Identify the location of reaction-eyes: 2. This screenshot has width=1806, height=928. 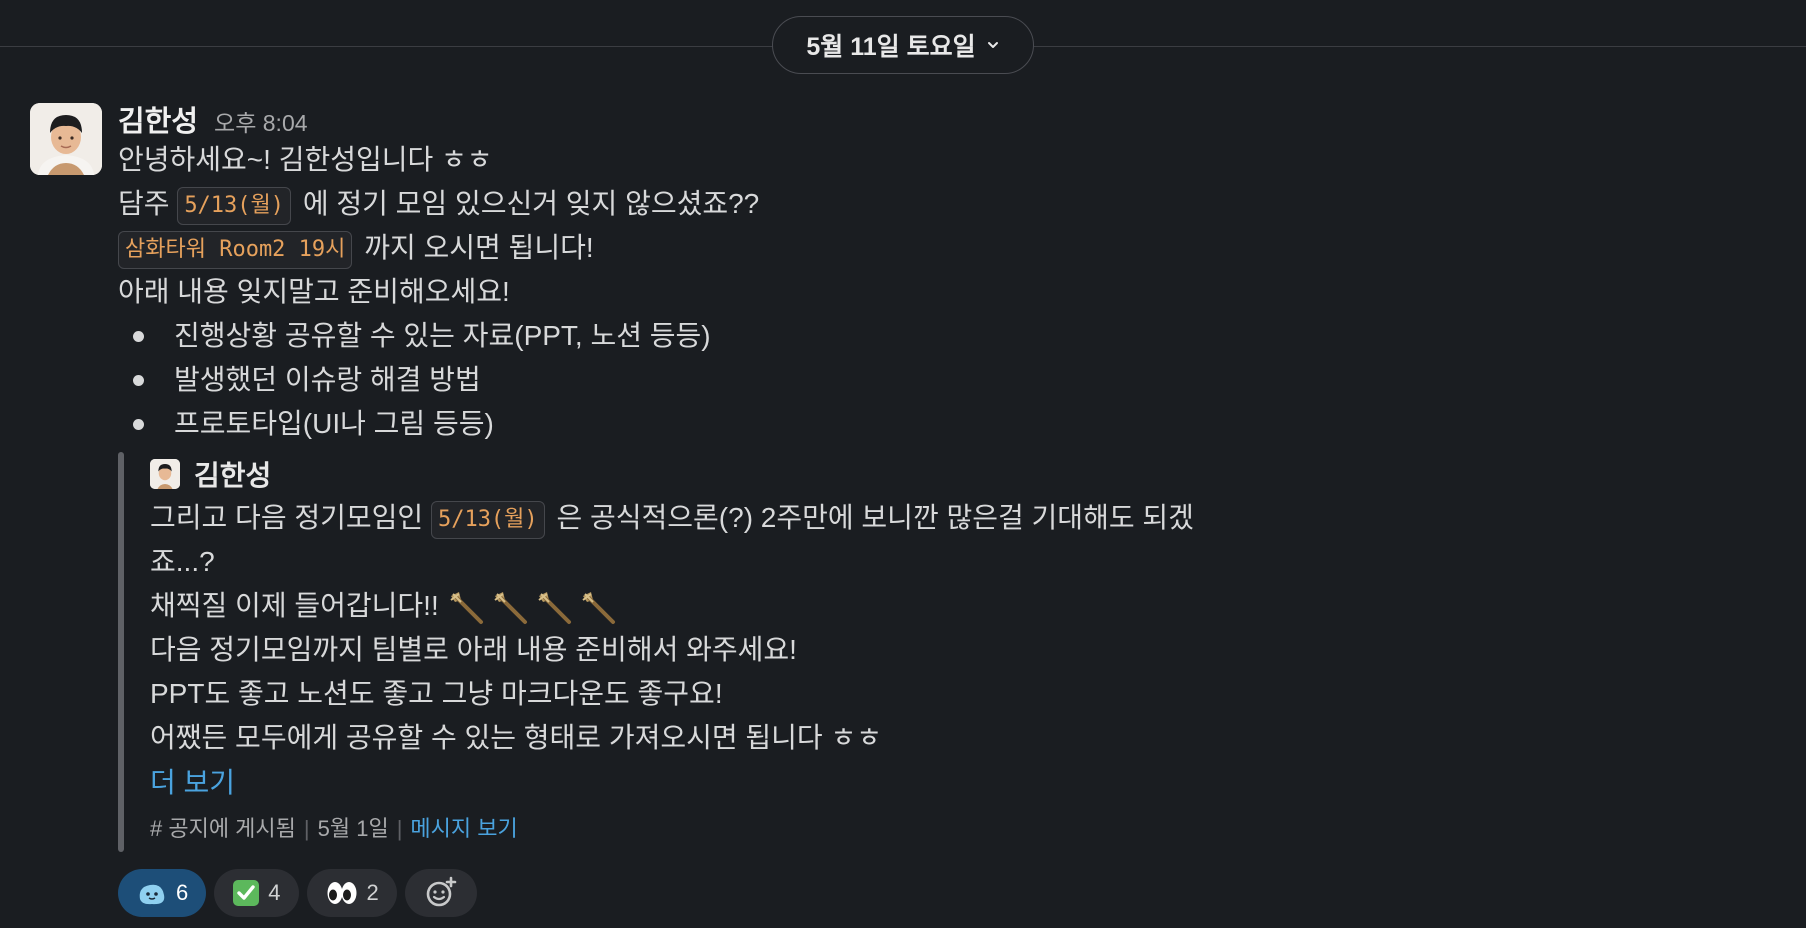
(351, 893).